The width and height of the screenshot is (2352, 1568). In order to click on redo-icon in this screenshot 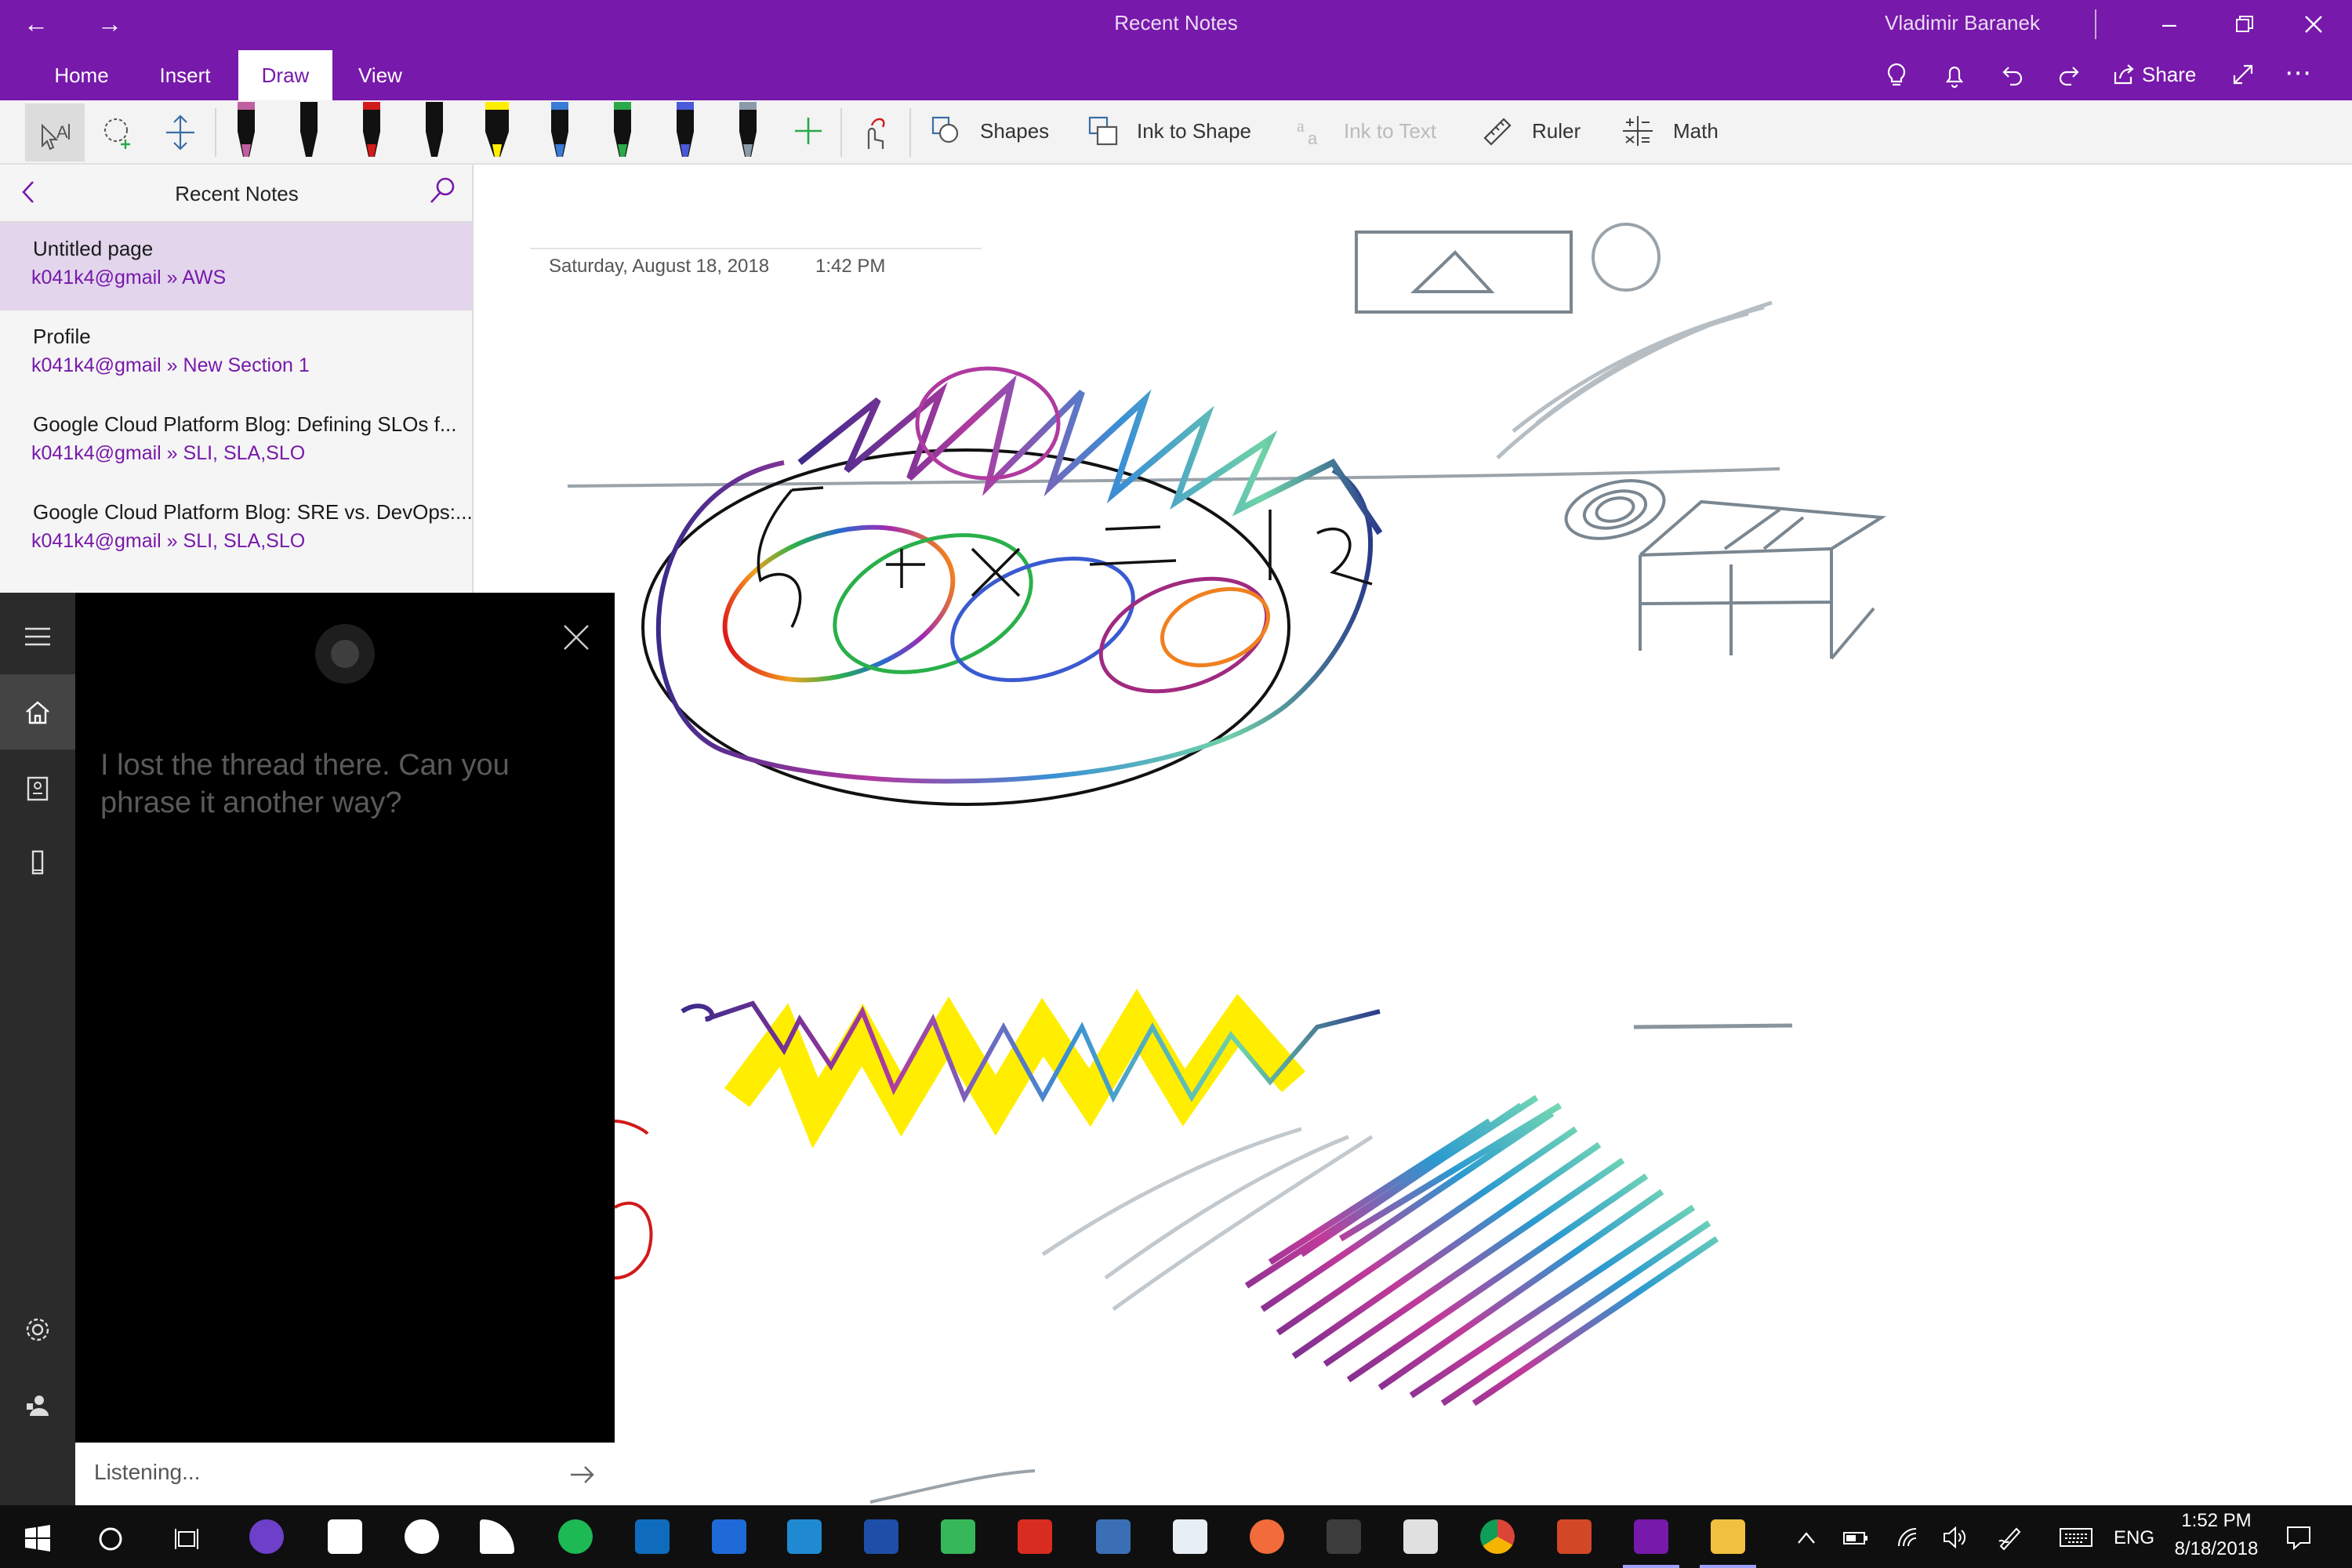, I will do `click(2069, 77)`.